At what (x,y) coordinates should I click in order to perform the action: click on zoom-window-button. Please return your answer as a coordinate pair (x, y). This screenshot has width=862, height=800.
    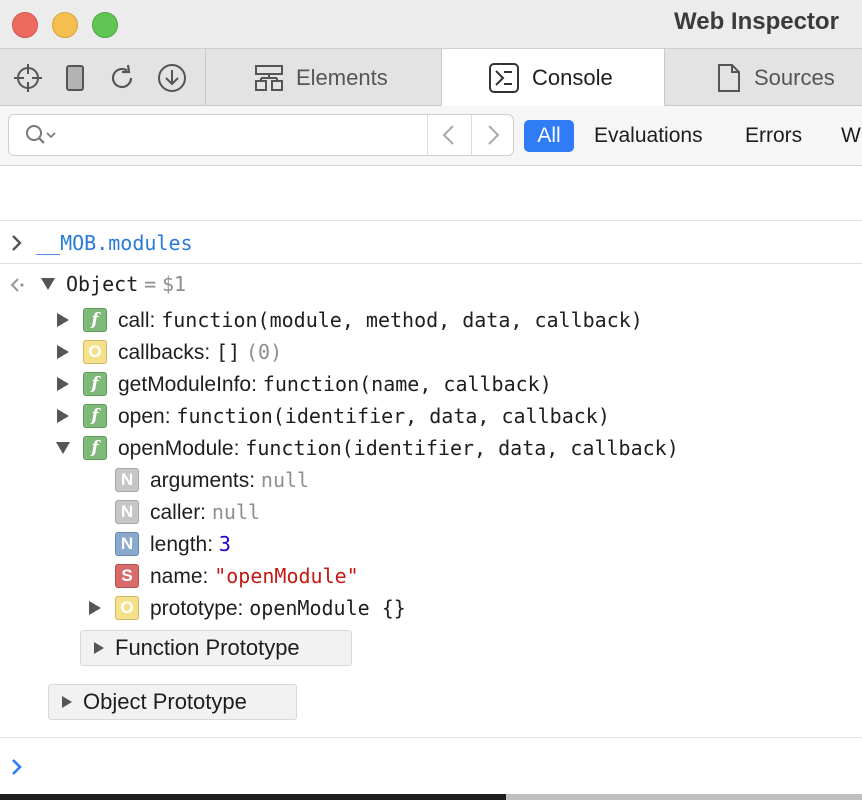
    Looking at the image, I should click on (105, 25).